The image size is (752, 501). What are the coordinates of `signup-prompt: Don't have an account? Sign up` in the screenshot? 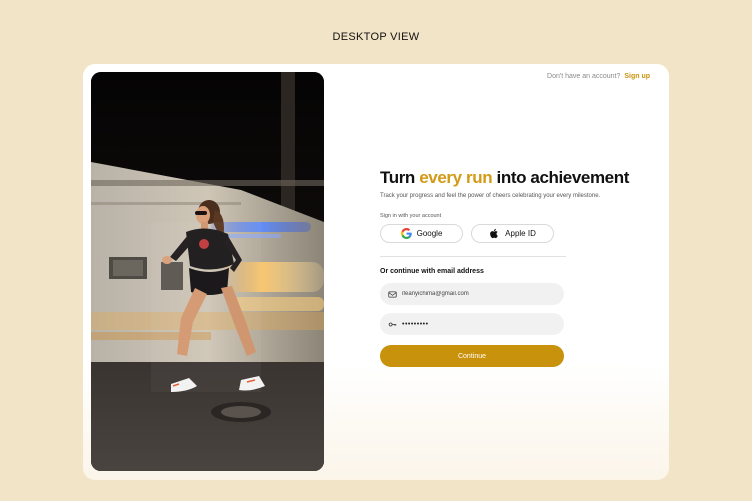 It's located at (598, 76).